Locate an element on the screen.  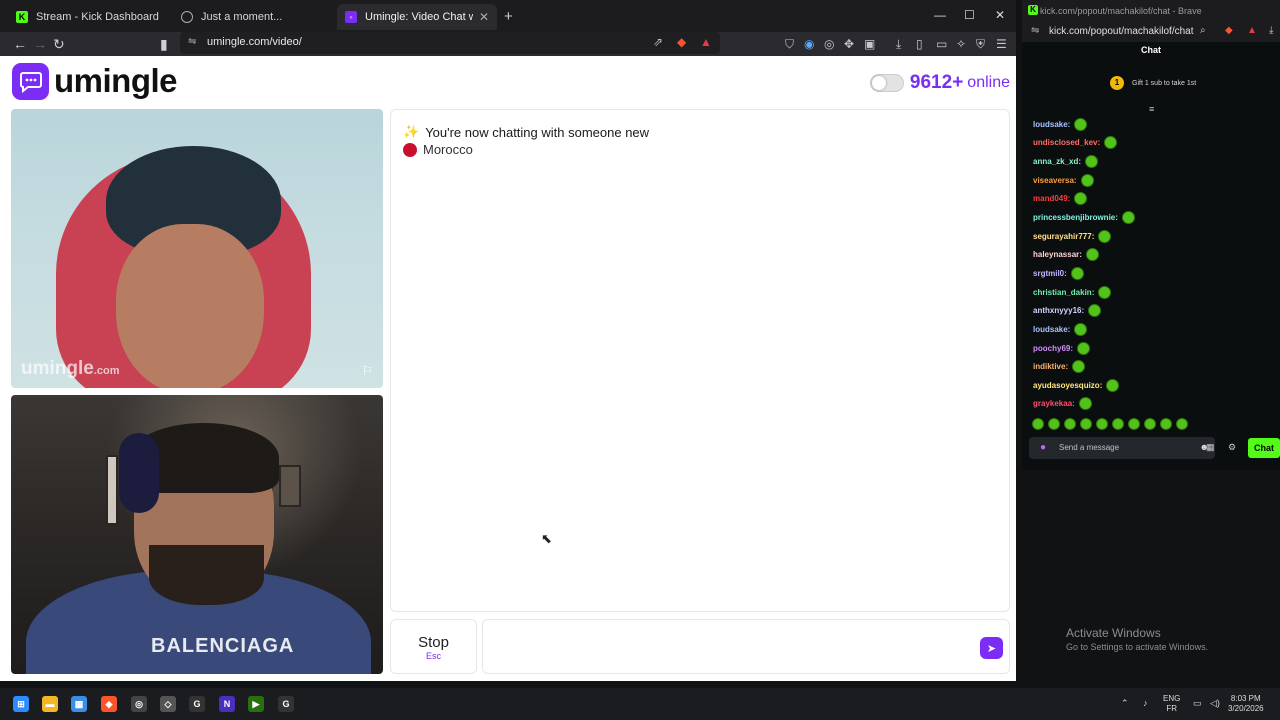
app-icon: ◇ is located at coordinates (168, 704).